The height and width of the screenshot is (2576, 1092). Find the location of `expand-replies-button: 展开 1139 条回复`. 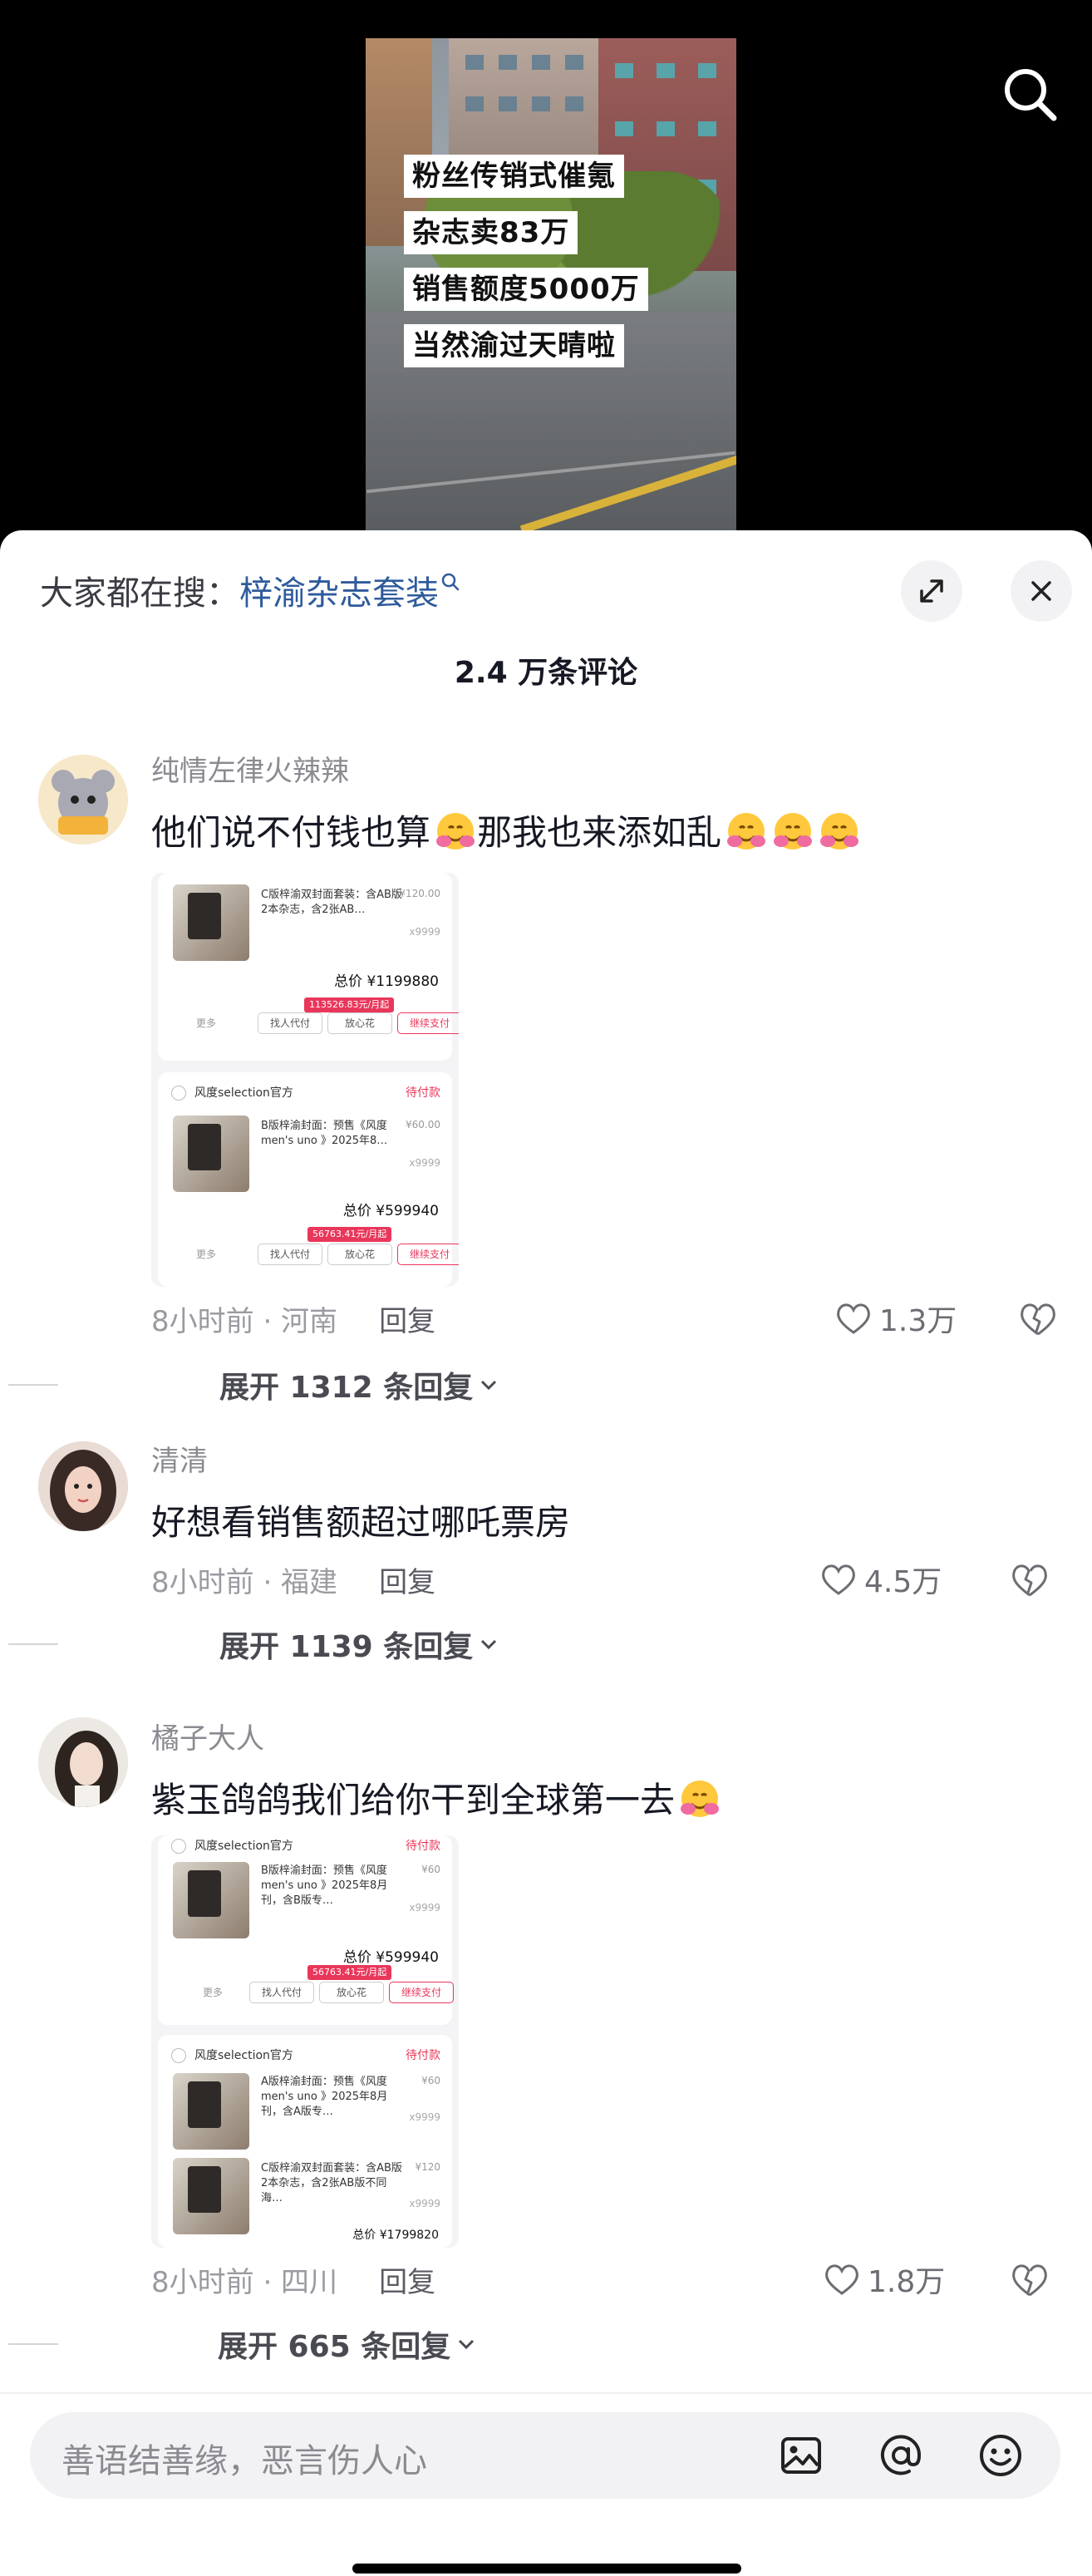

expand-replies-button: 展开 1139 条回复 is located at coordinates (253, 1644).